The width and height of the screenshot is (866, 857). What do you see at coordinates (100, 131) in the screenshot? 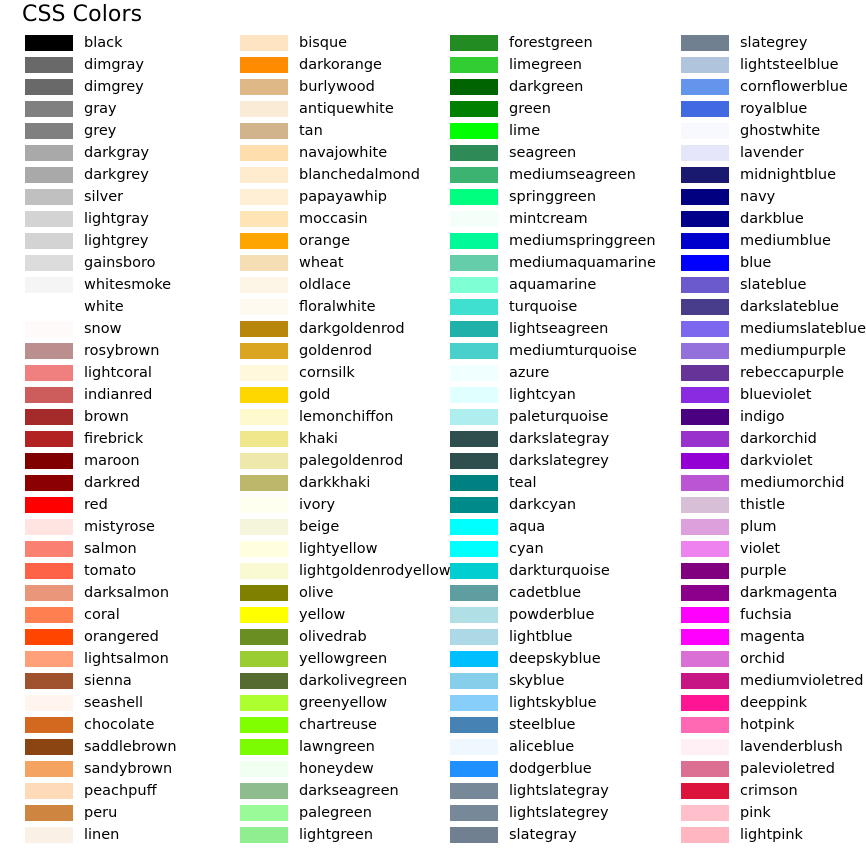
I see `color-name-label: grey` at bounding box center [100, 131].